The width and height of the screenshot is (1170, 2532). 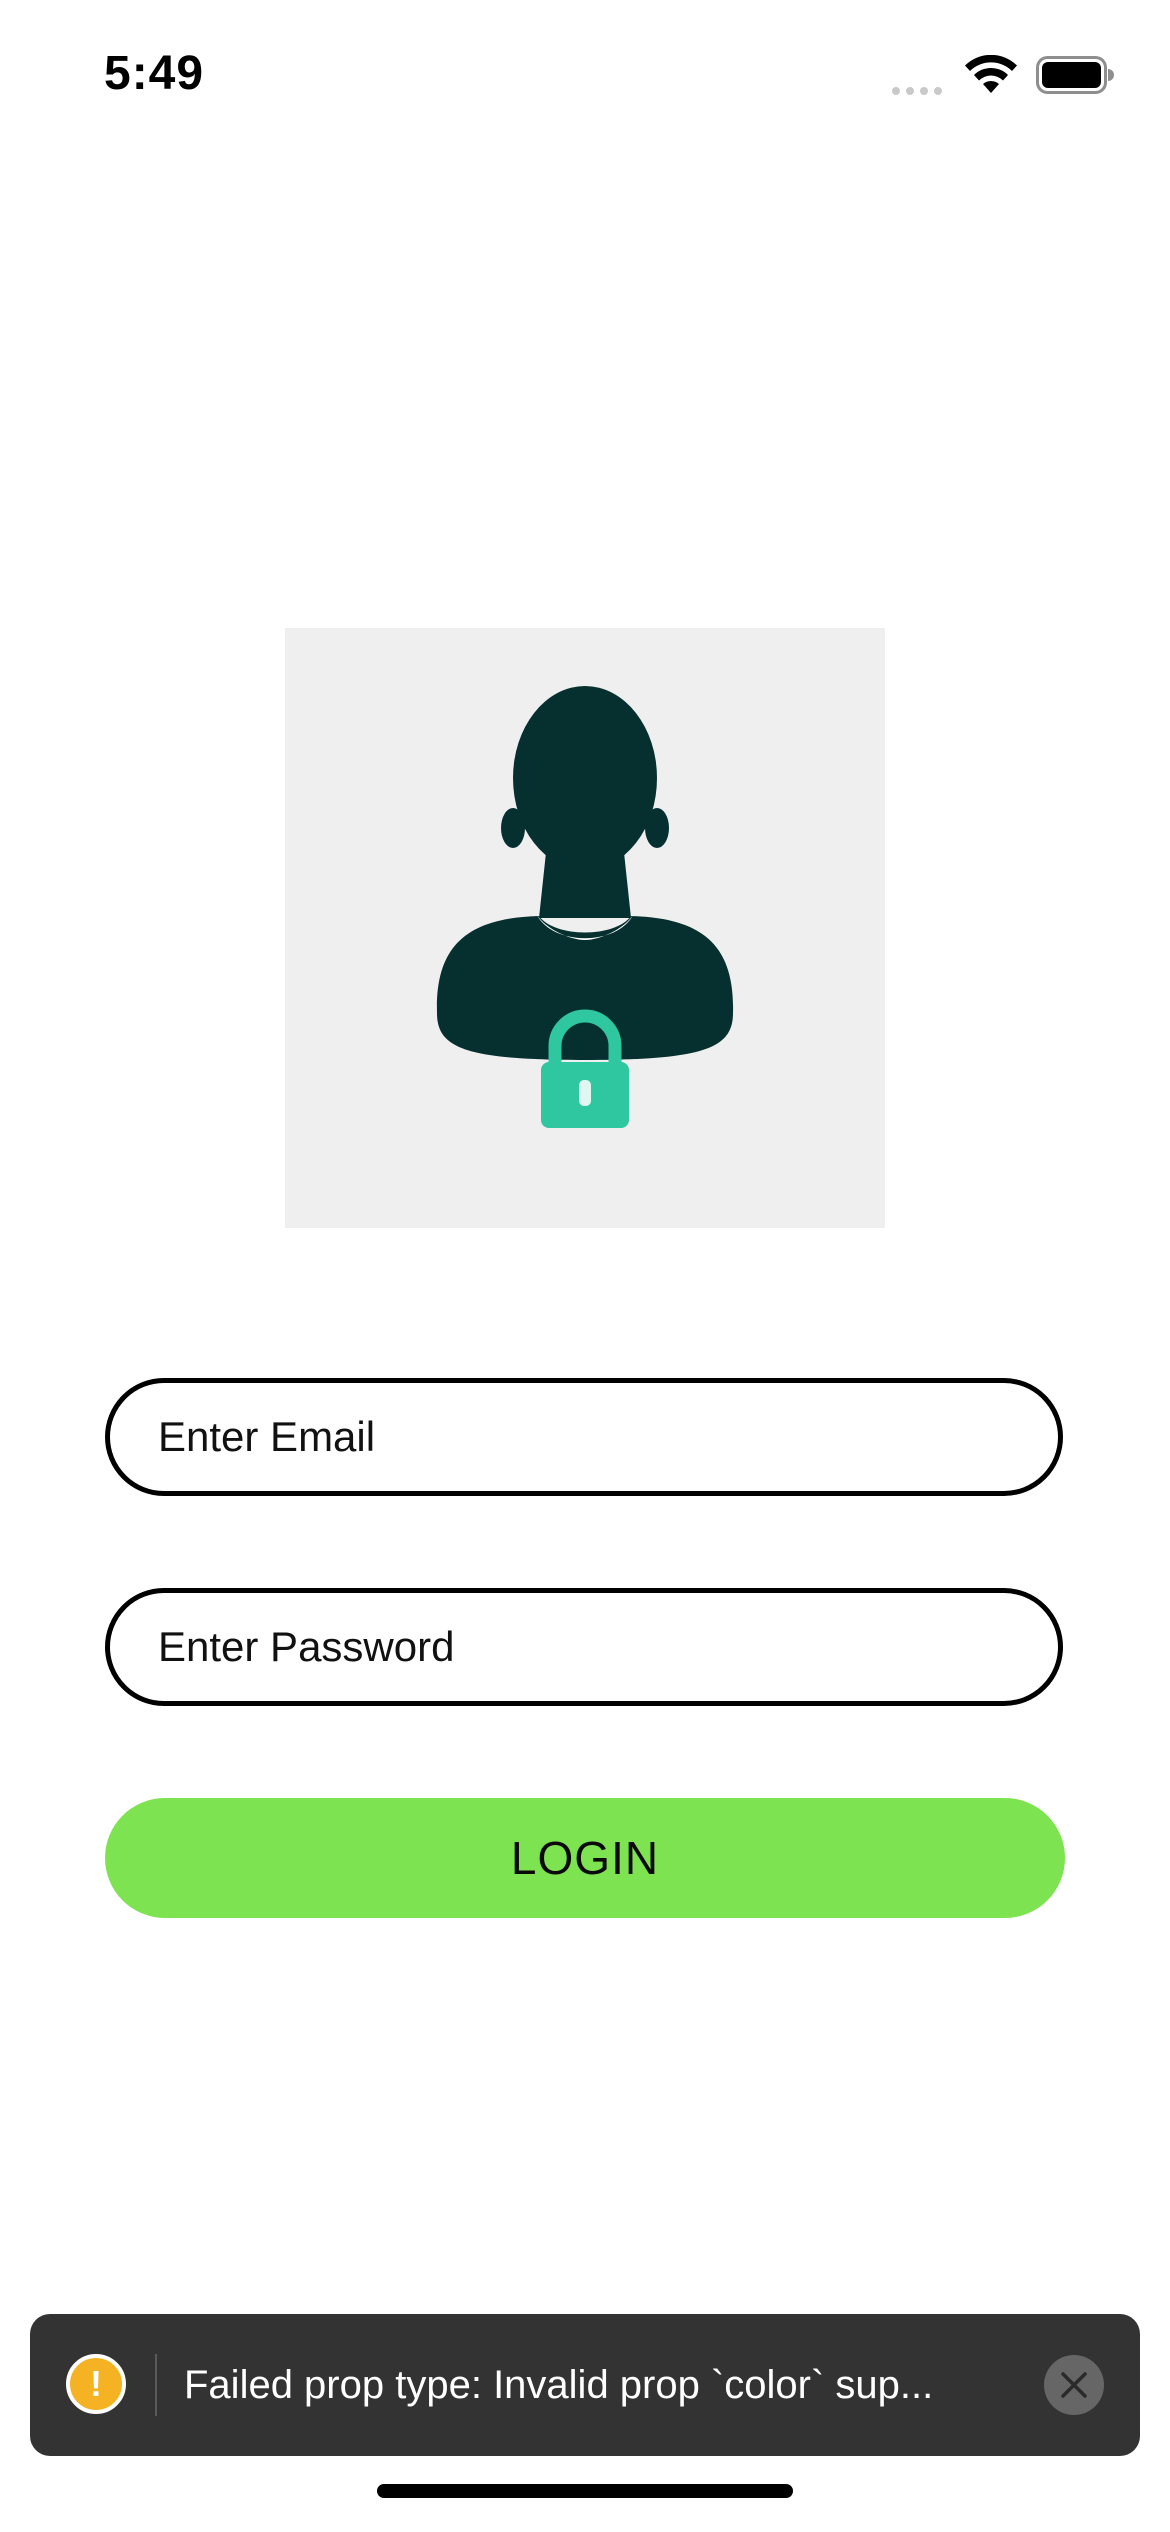 I want to click on toast-close-button, so click(x=1074, y=2385).